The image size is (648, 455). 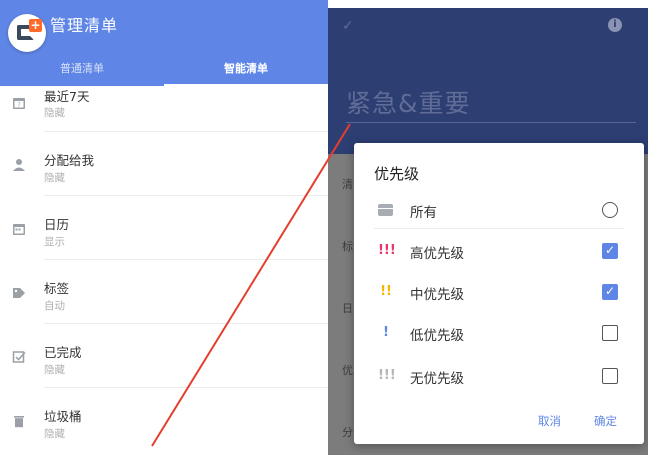 What do you see at coordinates (348, 26) in the screenshot?
I see `check-icon: ✓` at bounding box center [348, 26].